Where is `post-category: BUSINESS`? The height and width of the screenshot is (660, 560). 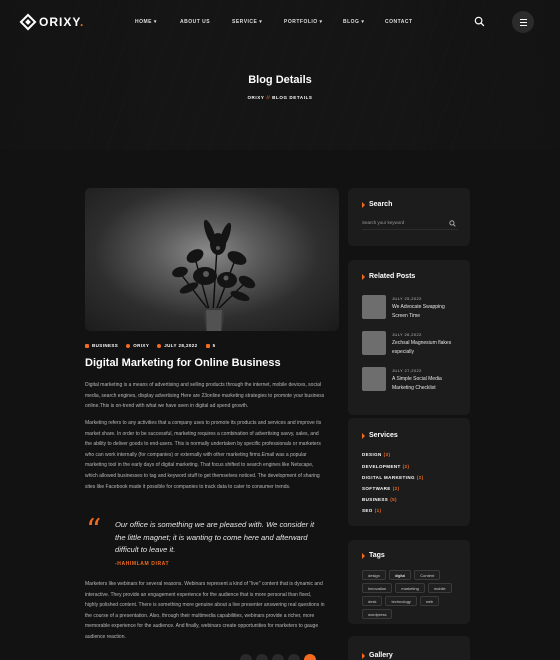
post-category: BUSINESS is located at coordinates (101, 345).